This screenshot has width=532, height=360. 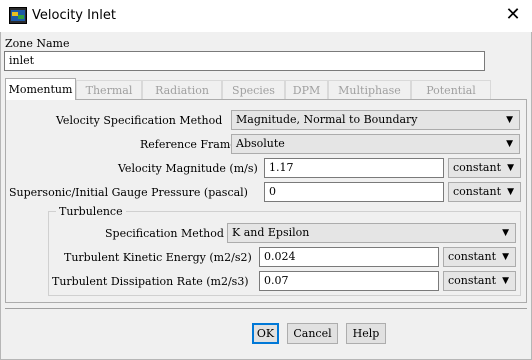 I want to click on window-title: Velocity Inlet, so click(x=74, y=15).